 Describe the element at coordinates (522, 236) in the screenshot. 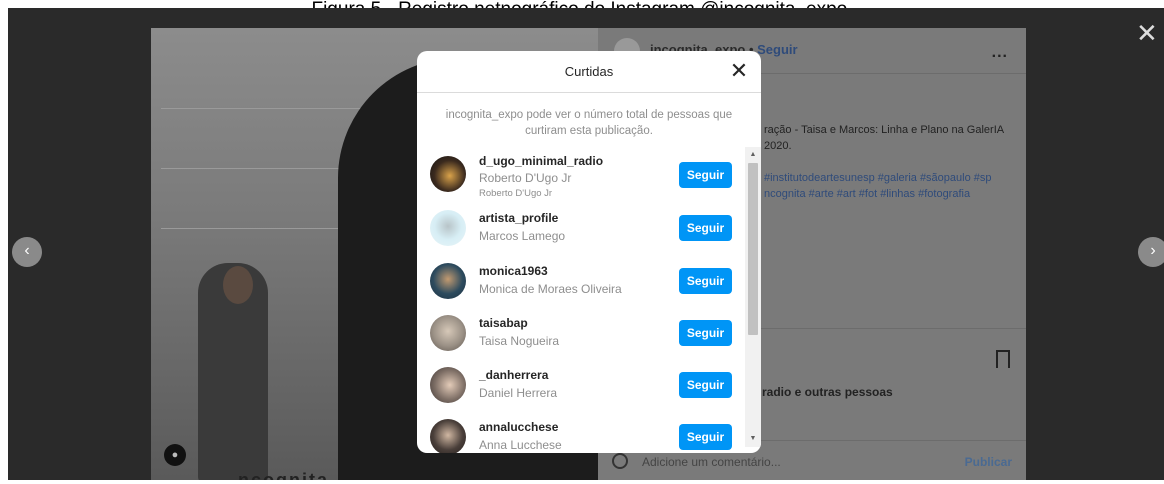

I see `full-name: Marcos Lamego` at that location.